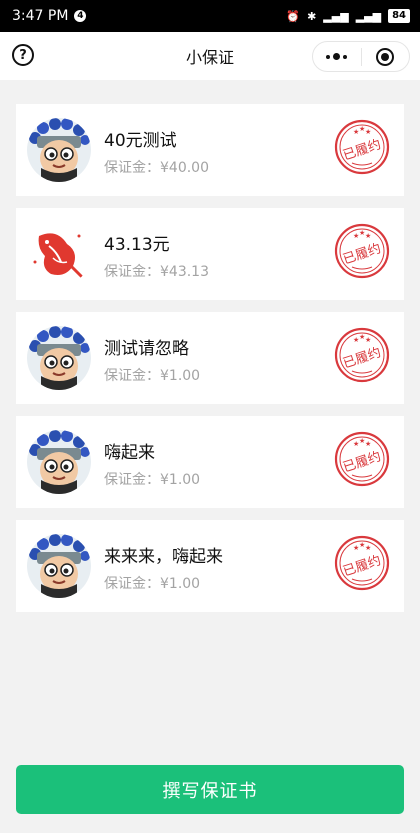 This screenshot has height=833, width=420. Describe the element at coordinates (163, 557) in the screenshot. I see `pledge-title: 来来来，嗨起来` at that location.